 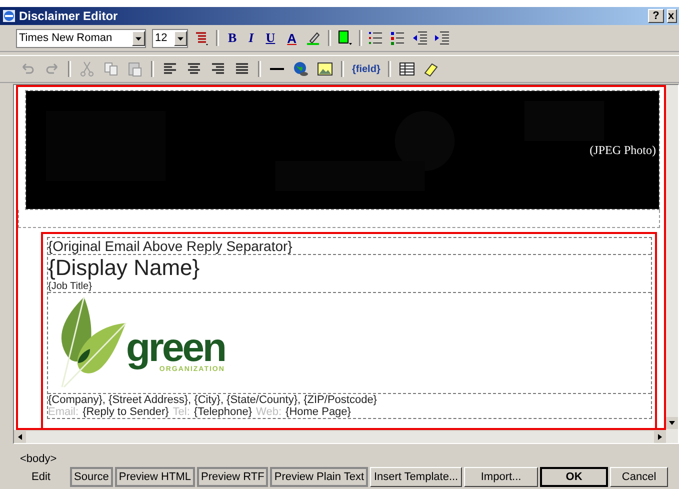 I want to click on text-field: {Company}, {Street Address}, {City}, {State/County}, {ZIP/Postcode}, so click(x=349, y=399).